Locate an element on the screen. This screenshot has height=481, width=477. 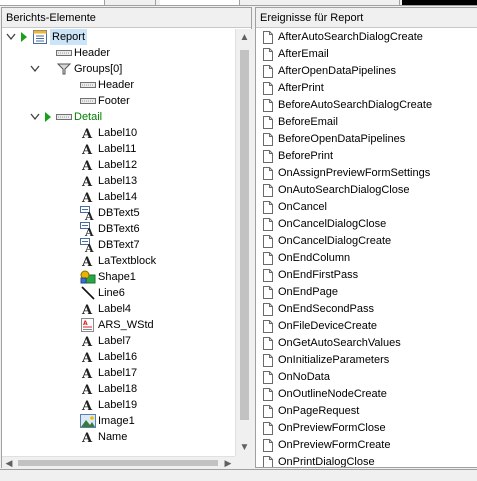
tree-node: Footer is located at coordinates (118, 101).